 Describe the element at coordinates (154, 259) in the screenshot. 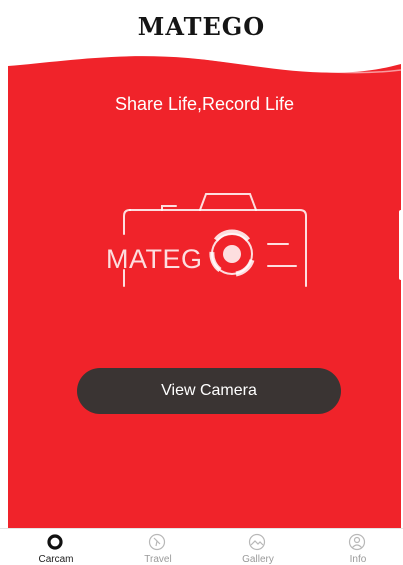

I see `camera-brand-text: MATEG` at that location.